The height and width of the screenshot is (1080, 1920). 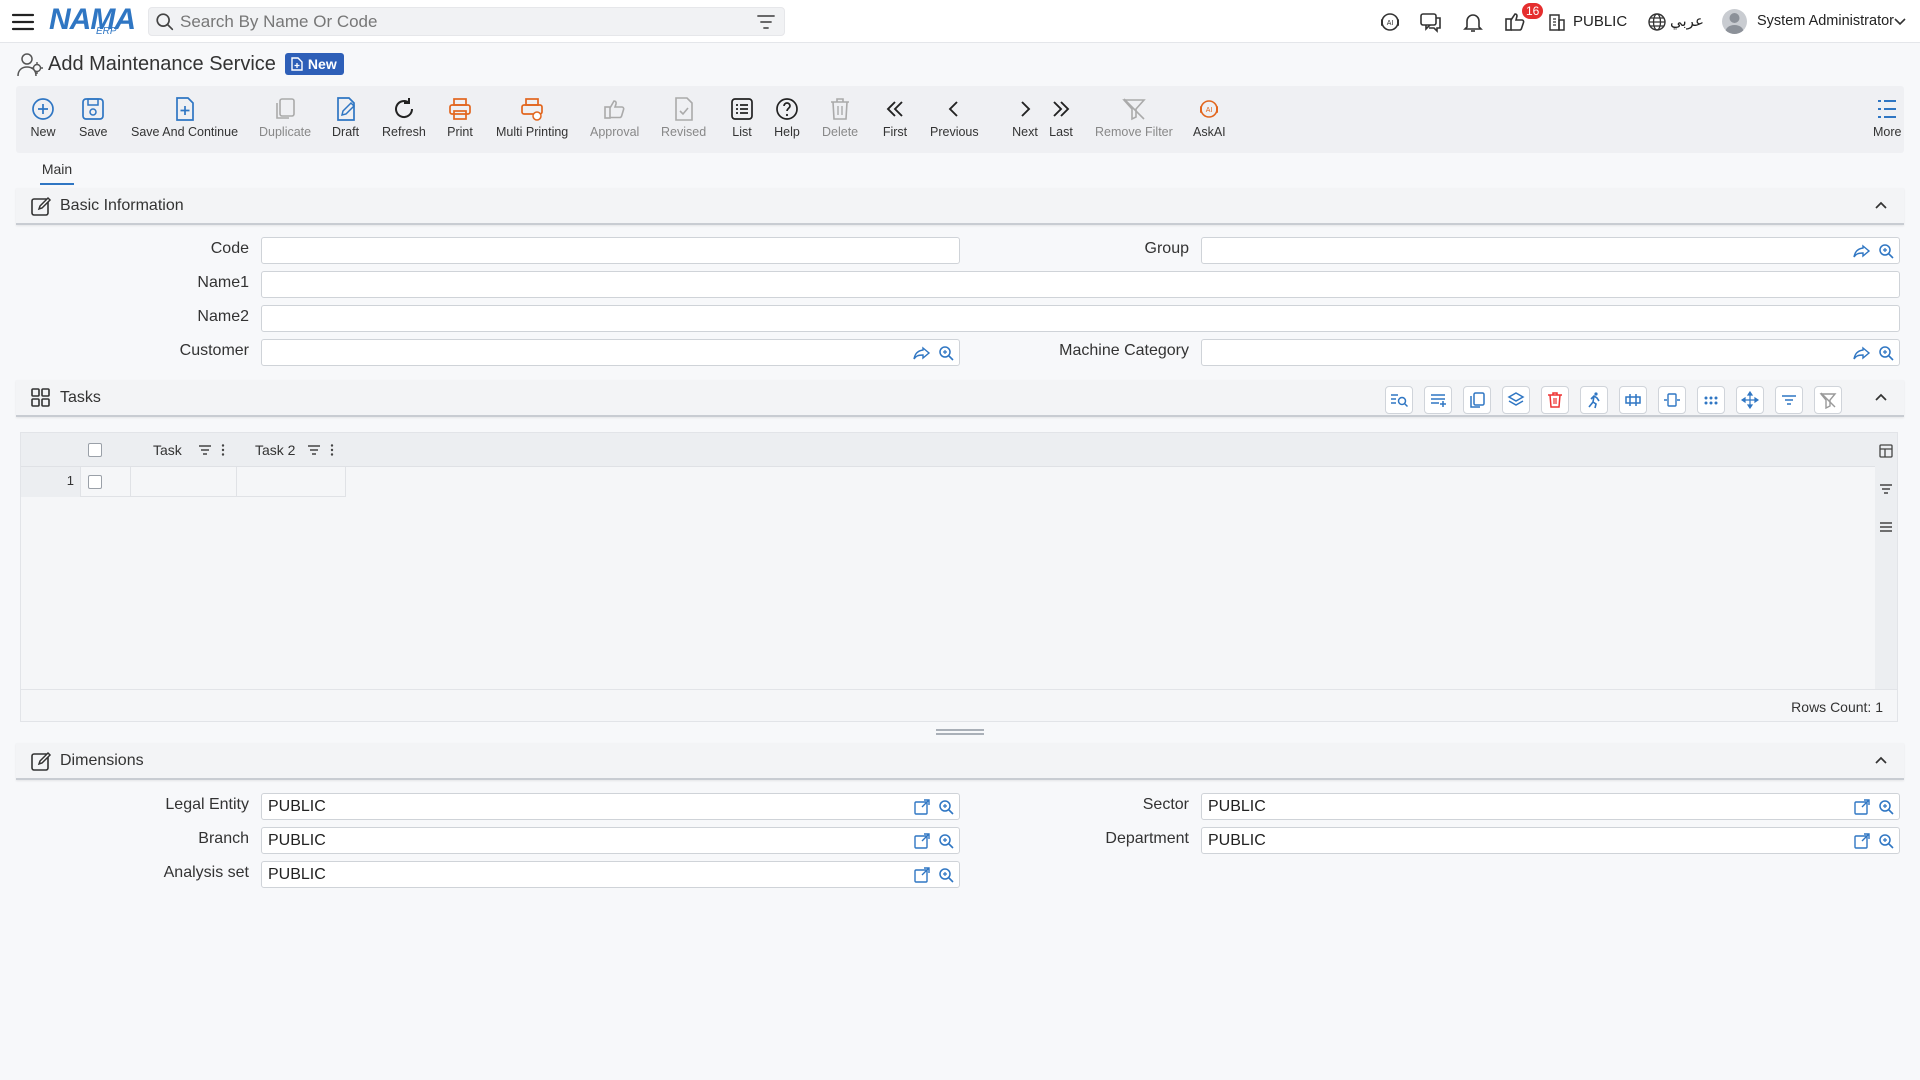 What do you see at coordinates (291, 482) in the screenshot?
I see `task-2-cell` at bounding box center [291, 482].